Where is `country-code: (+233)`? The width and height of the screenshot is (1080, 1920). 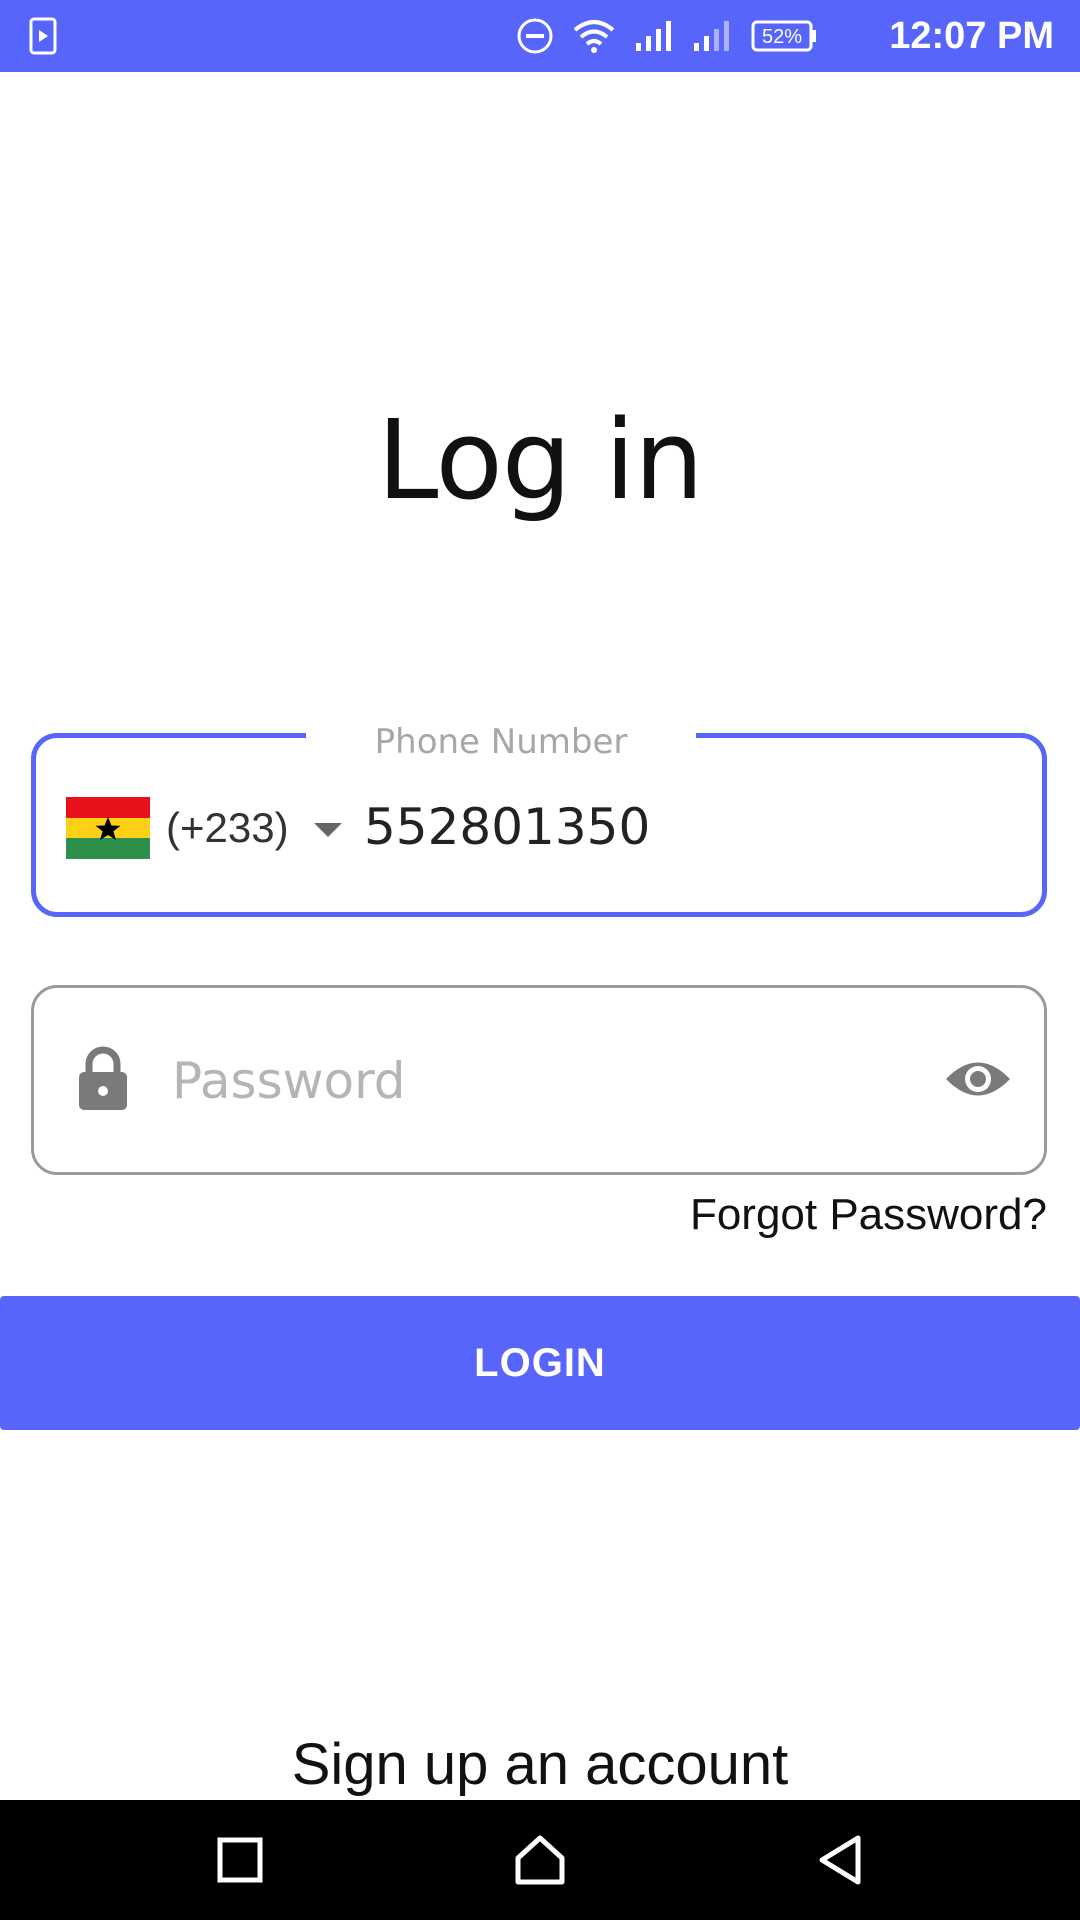 country-code: (+233) is located at coordinates (227, 828).